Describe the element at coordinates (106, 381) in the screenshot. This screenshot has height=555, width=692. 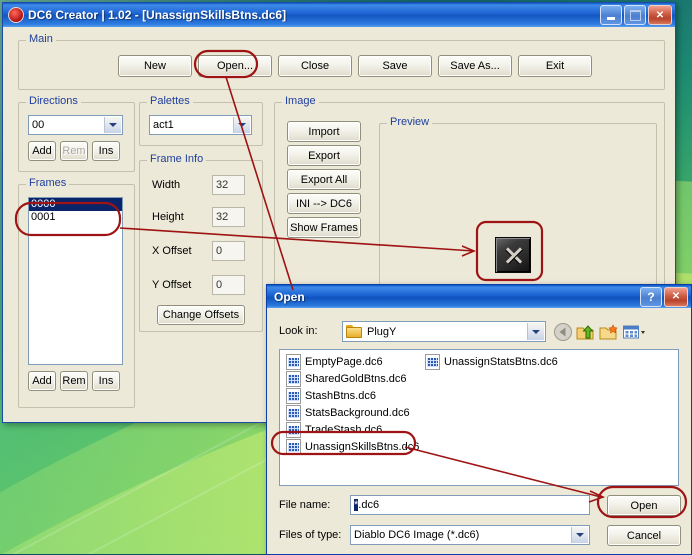
I see `frame-ins-button: Ins` at that location.